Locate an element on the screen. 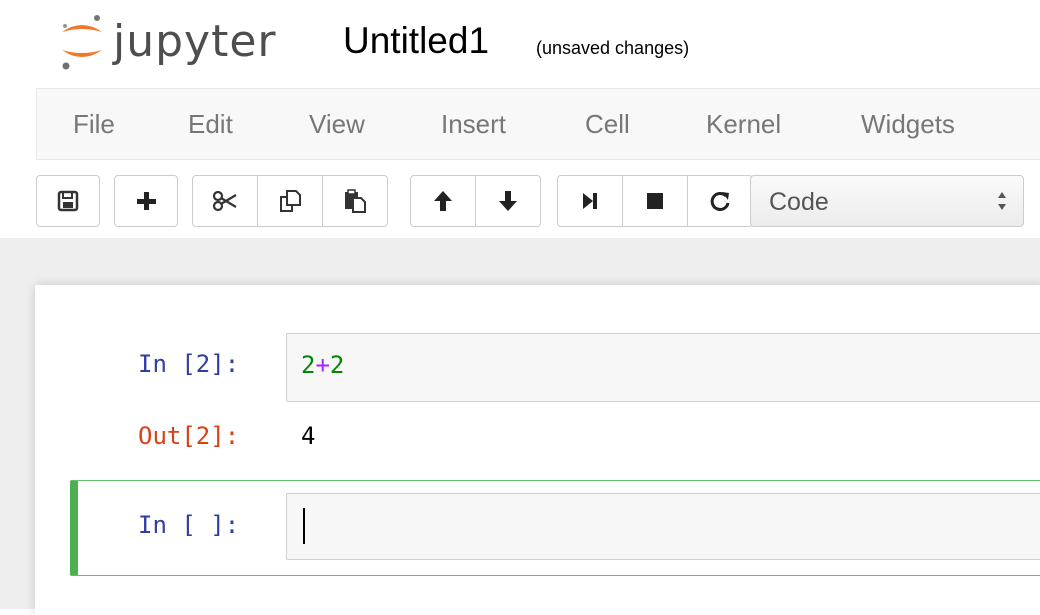 The width and height of the screenshot is (1040, 615). output-prompt: Out[2]: is located at coordinates (189, 436).